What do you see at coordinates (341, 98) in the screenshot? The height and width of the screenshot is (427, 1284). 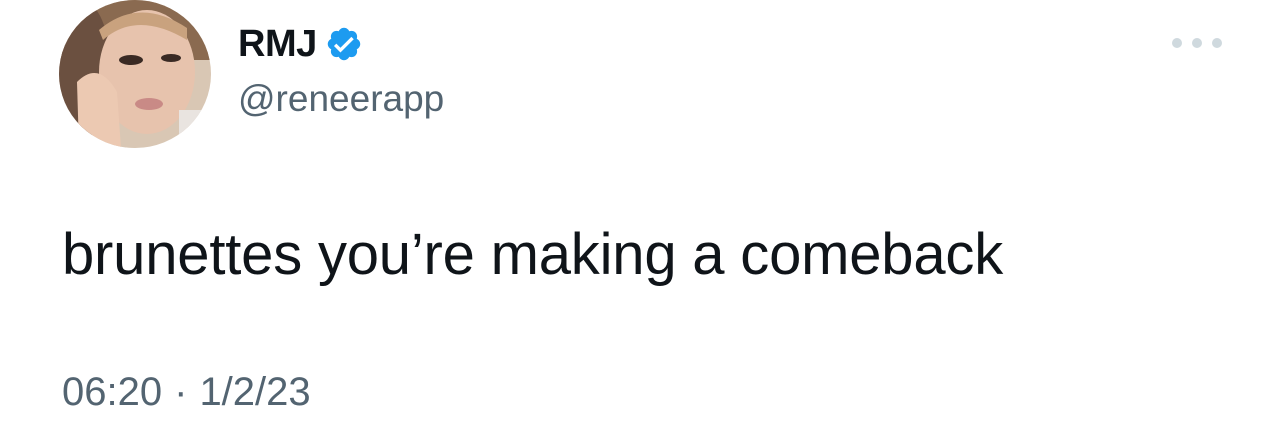 I see `author-handle: @reneerapp` at bounding box center [341, 98].